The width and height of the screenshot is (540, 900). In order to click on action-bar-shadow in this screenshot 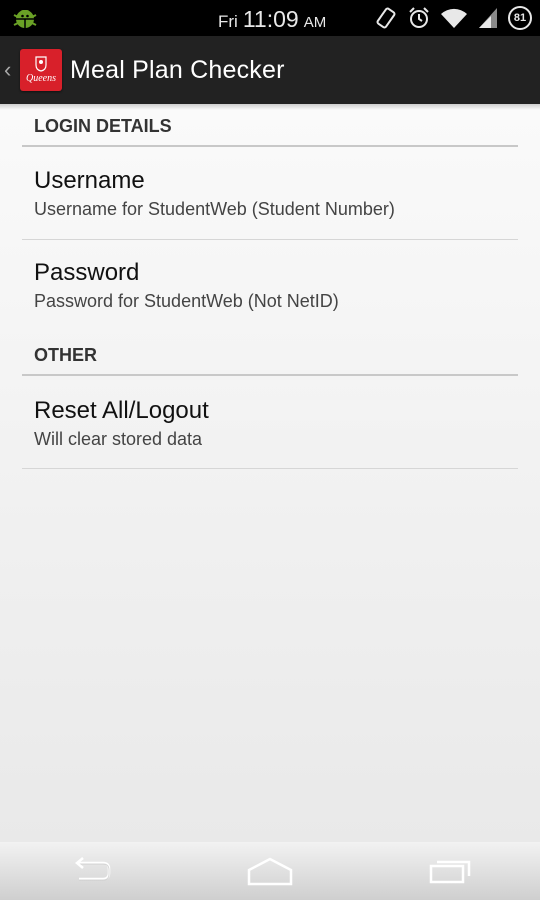, I will do `click(270, 107)`.